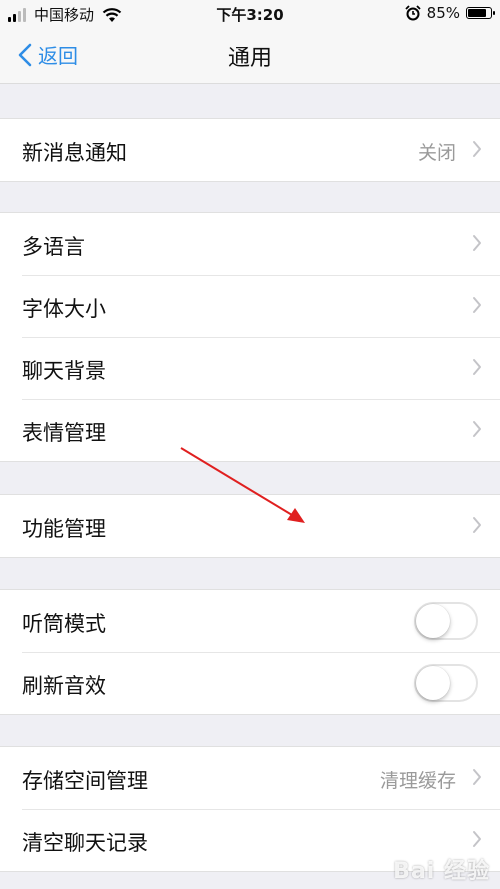  I want to click on settings-group-notifications: 新消息通知 关闭, so click(250, 150).